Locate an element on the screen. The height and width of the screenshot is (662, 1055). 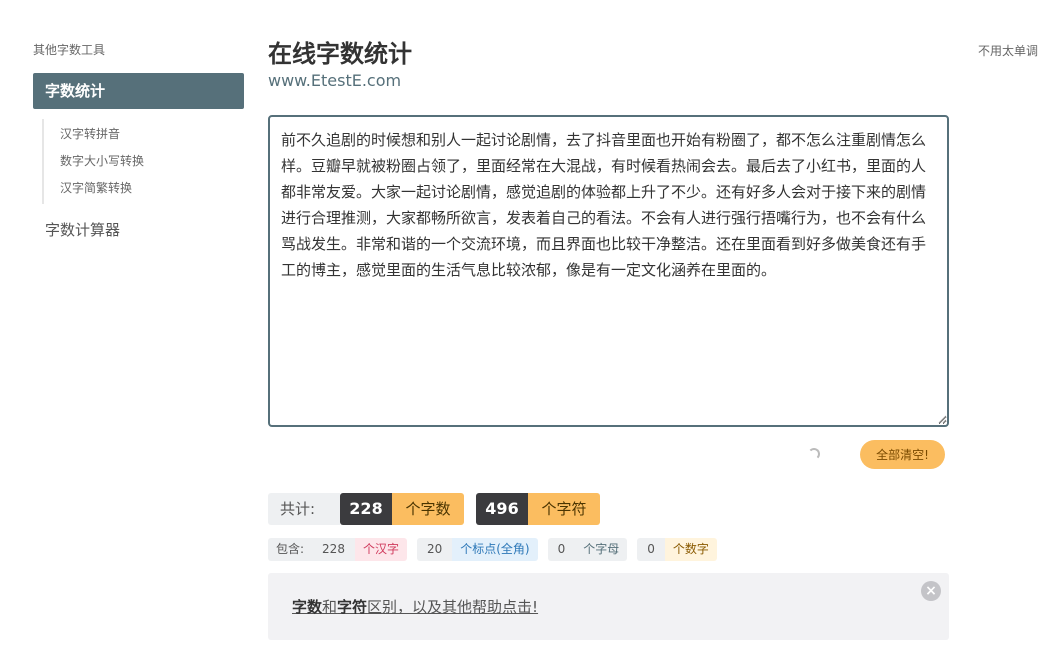
help-term-char-count: 字符 is located at coordinates (352, 607).